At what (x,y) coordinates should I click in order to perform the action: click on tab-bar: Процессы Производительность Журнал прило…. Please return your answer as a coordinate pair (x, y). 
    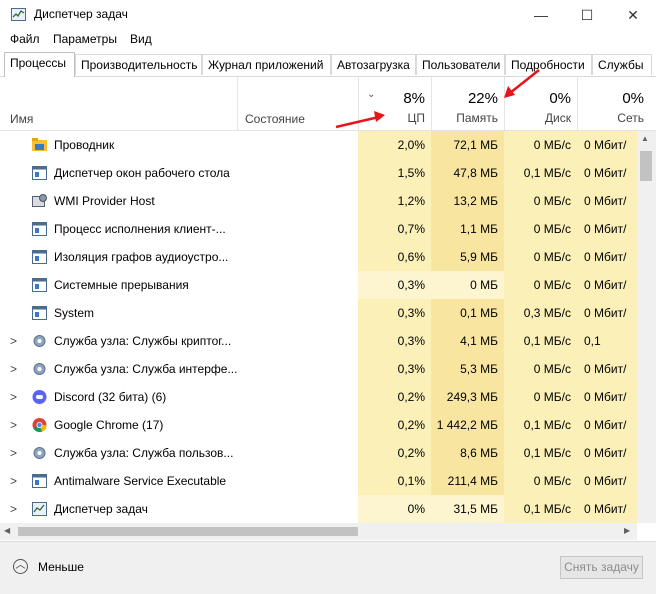
    Looking at the image, I should click on (328, 64).